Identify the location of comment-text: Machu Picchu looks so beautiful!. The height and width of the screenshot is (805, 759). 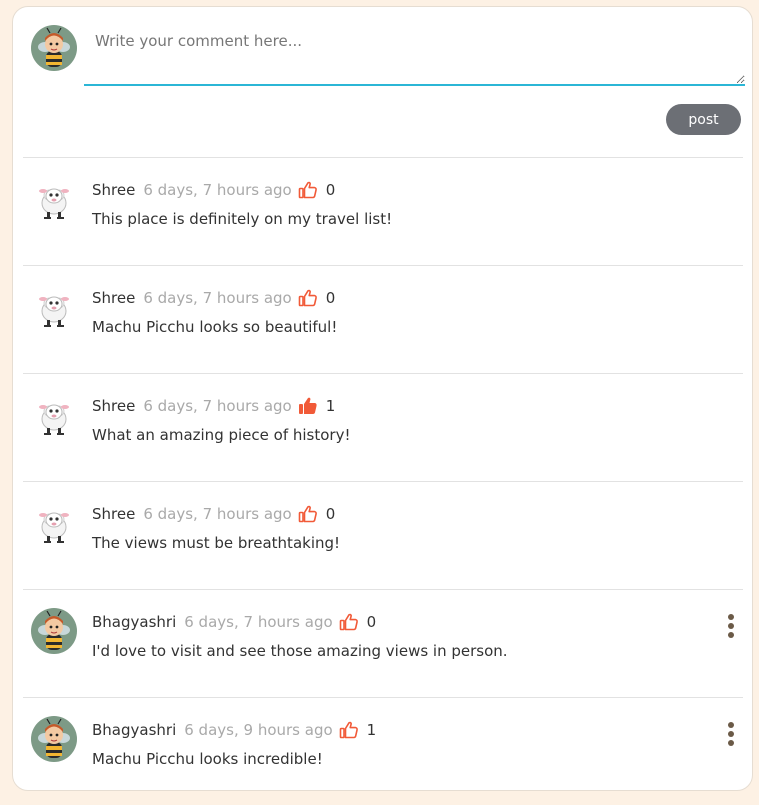
(215, 327).